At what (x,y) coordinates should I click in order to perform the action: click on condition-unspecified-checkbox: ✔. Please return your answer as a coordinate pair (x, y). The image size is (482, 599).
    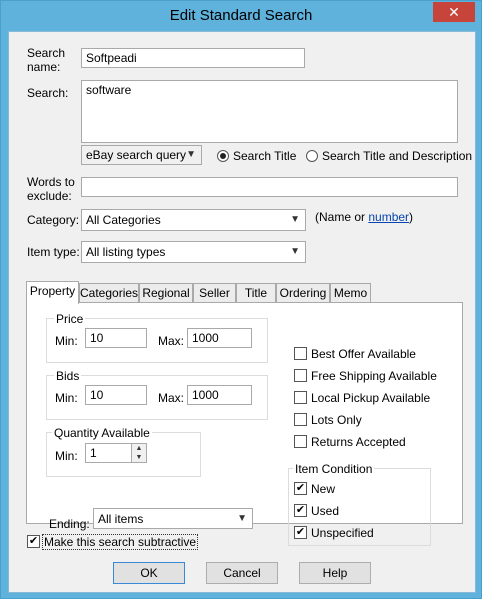
    Looking at the image, I should click on (300, 532).